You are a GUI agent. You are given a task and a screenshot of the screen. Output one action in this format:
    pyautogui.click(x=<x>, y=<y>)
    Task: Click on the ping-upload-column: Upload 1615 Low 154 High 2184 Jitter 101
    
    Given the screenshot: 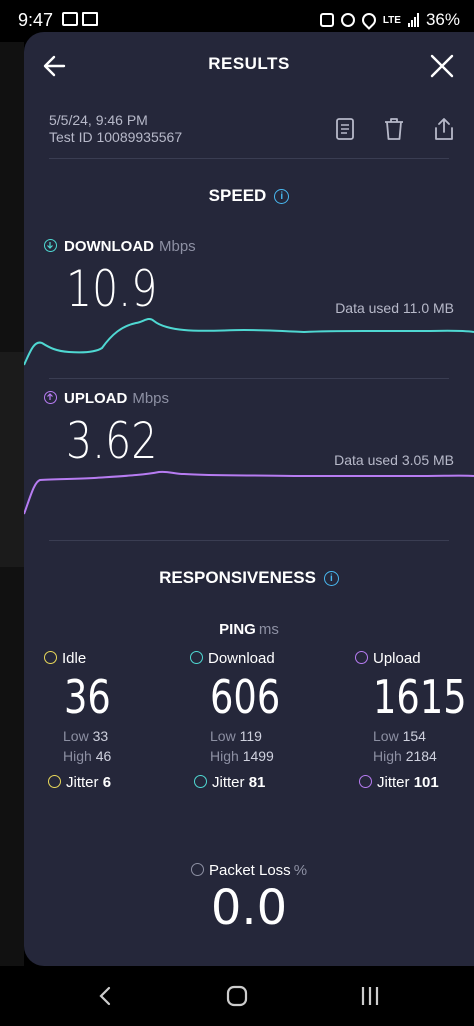 What is the action you would take?
    pyautogui.click(x=414, y=720)
    